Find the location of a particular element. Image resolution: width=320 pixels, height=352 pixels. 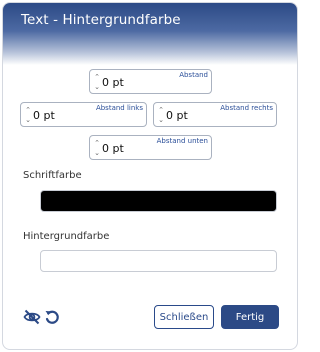

spacing-right-value: 0 pt is located at coordinates (177, 115).